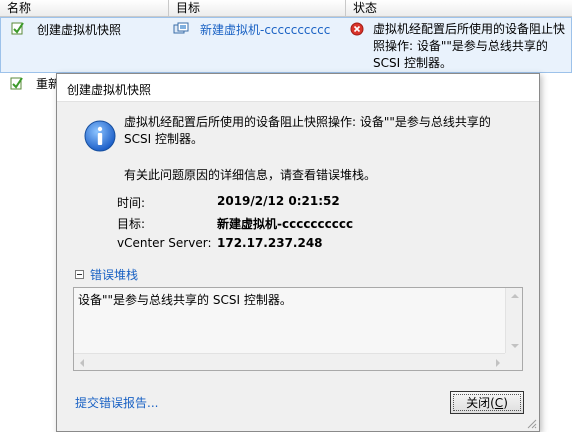 The height and width of the screenshot is (432, 572). I want to click on scroll-down-icon, so click(515, 346).